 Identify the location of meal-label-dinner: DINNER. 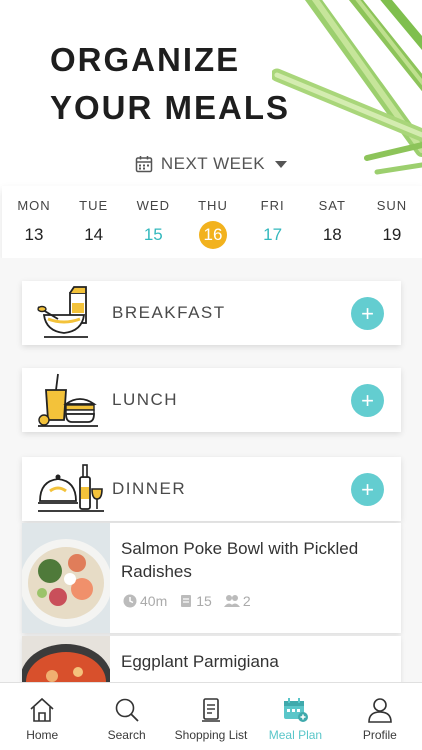
(149, 488).